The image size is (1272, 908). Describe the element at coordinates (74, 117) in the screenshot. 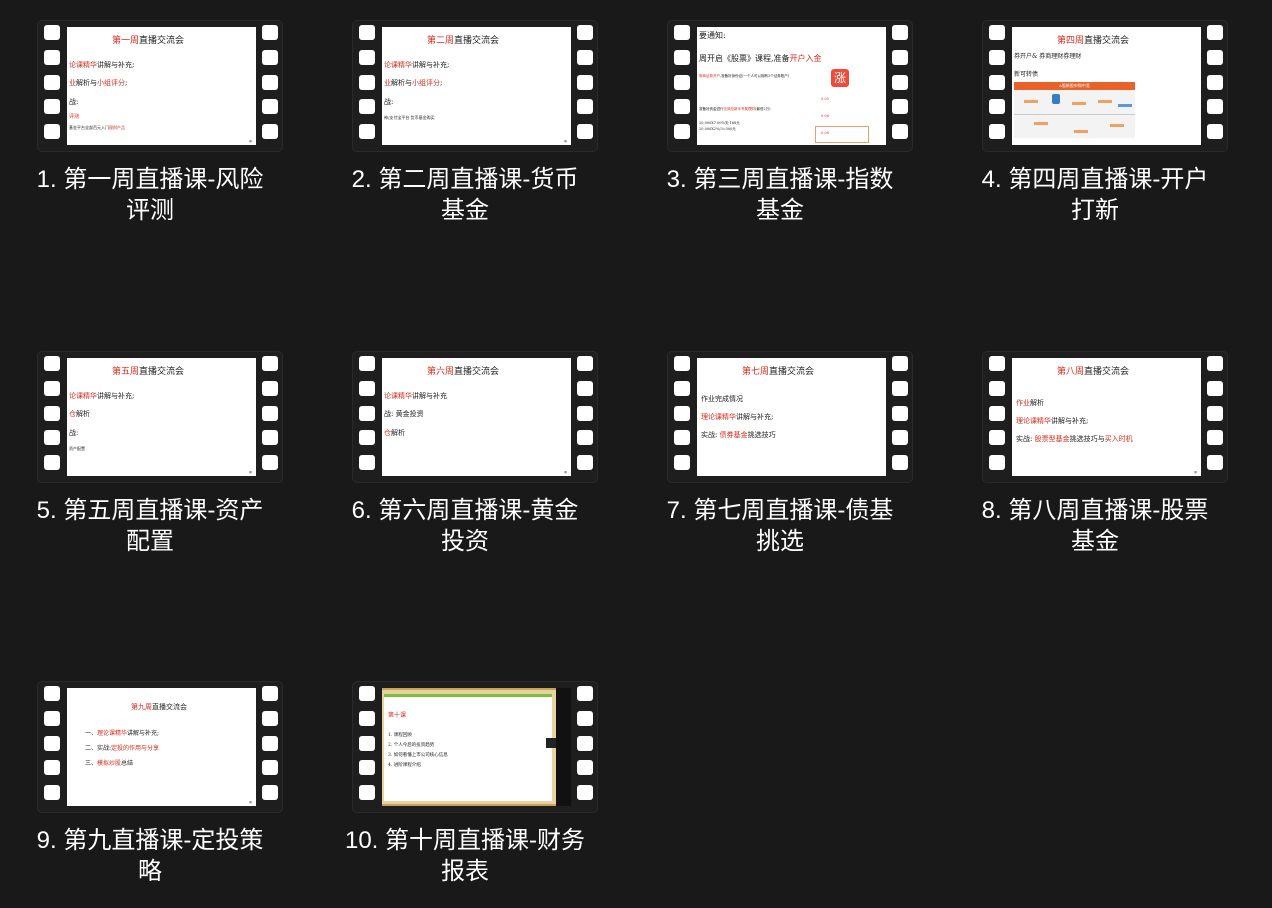

I see `slide-text: 评测` at that location.